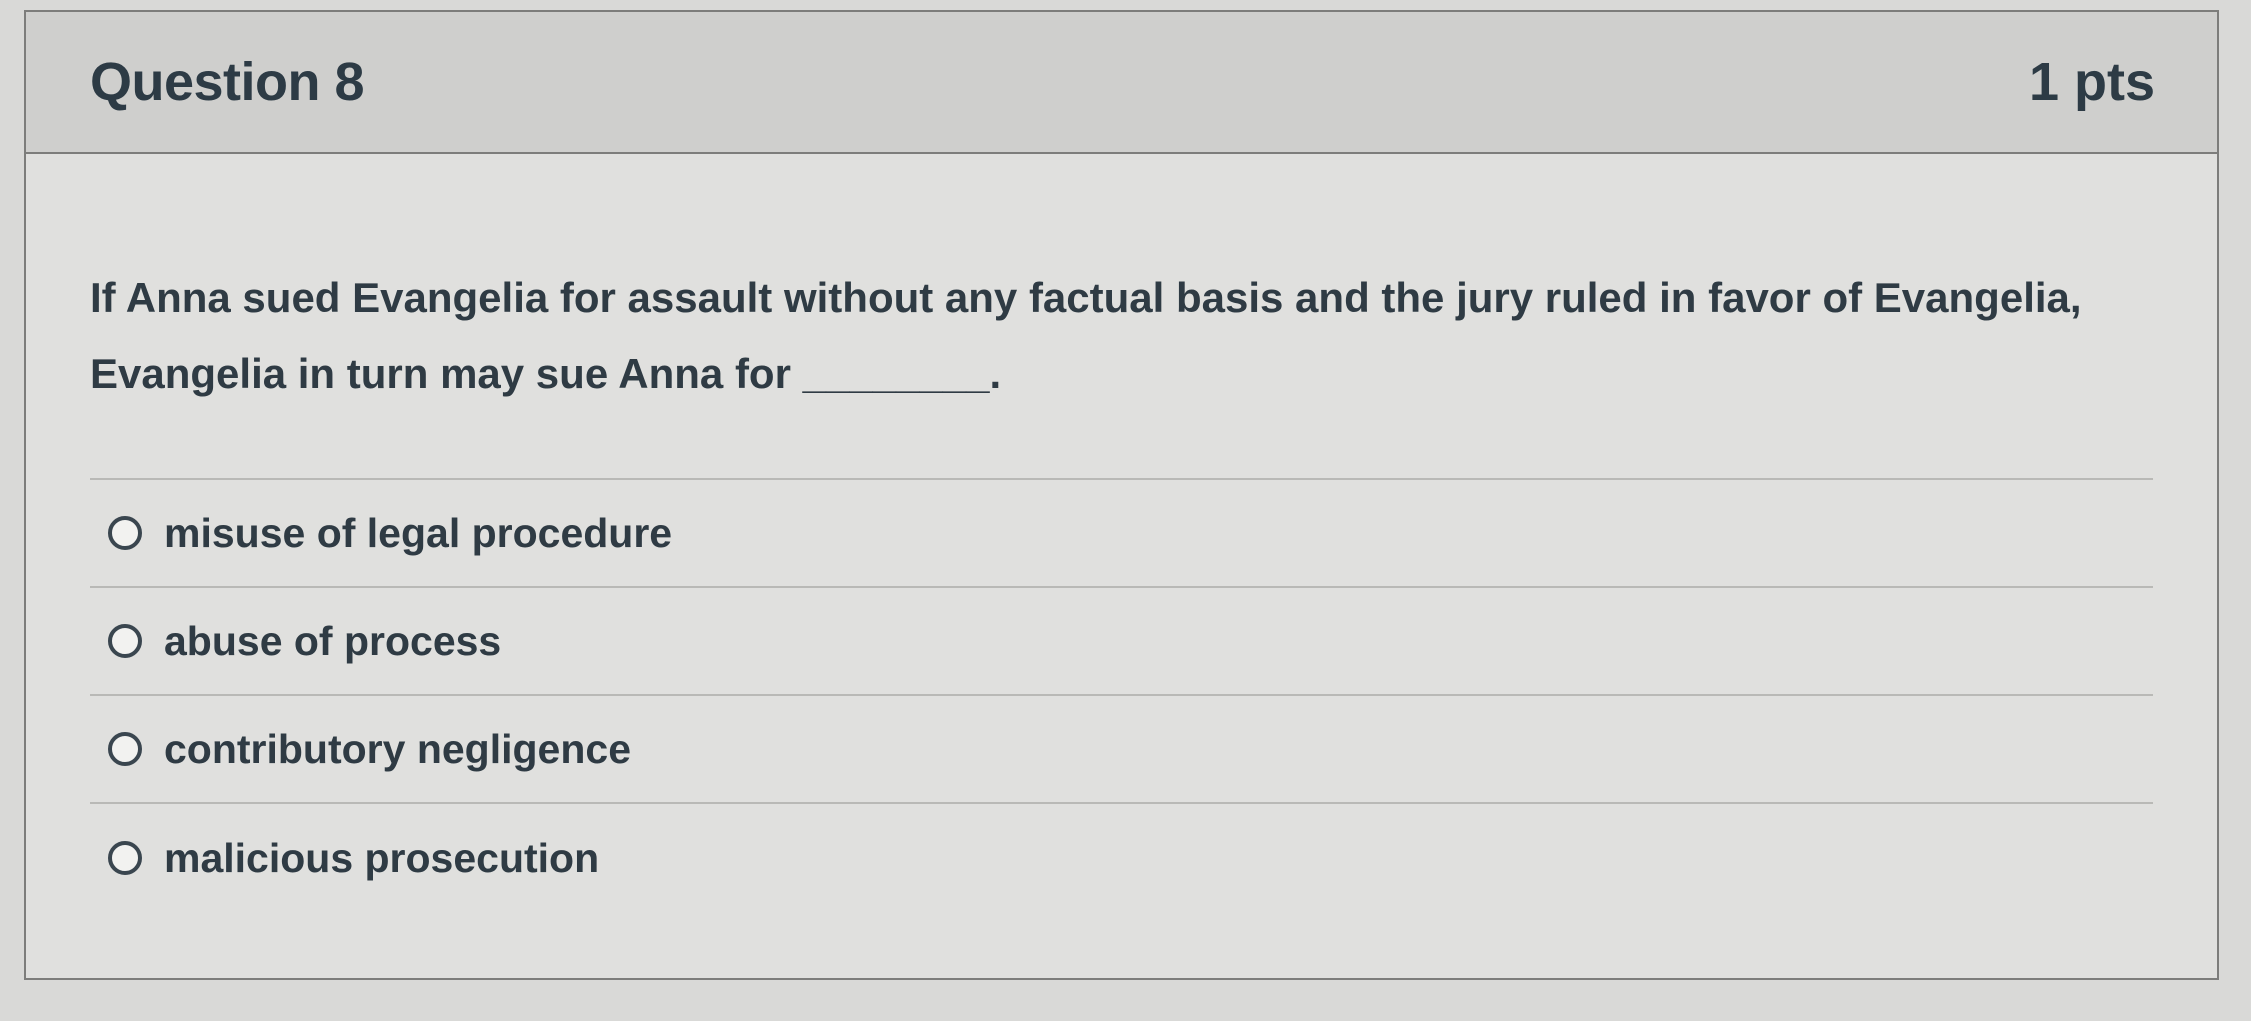 The width and height of the screenshot is (2251, 1021). Describe the element at coordinates (418, 533) in the screenshot. I see `answer-label: misuse of legal procedure` at that location.